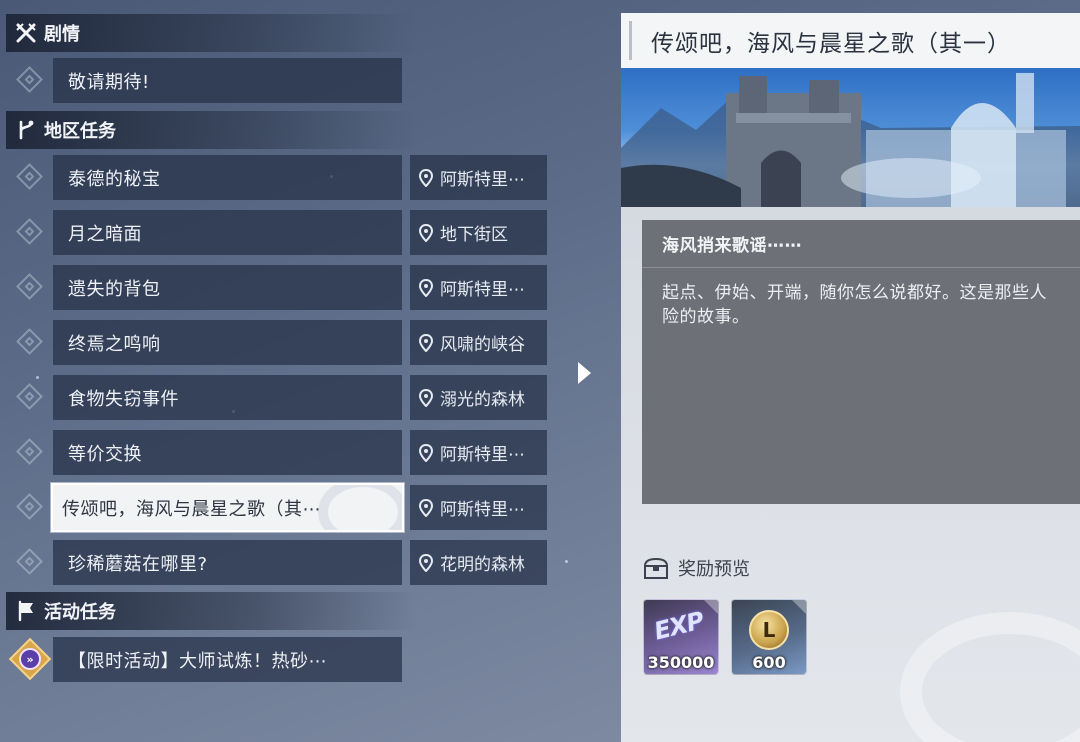 The image size is (1080, 742). What do you see at coordinates (769, 630) in the screenshot?
I see `coin-icon: L` at bounding box center [769, 630].